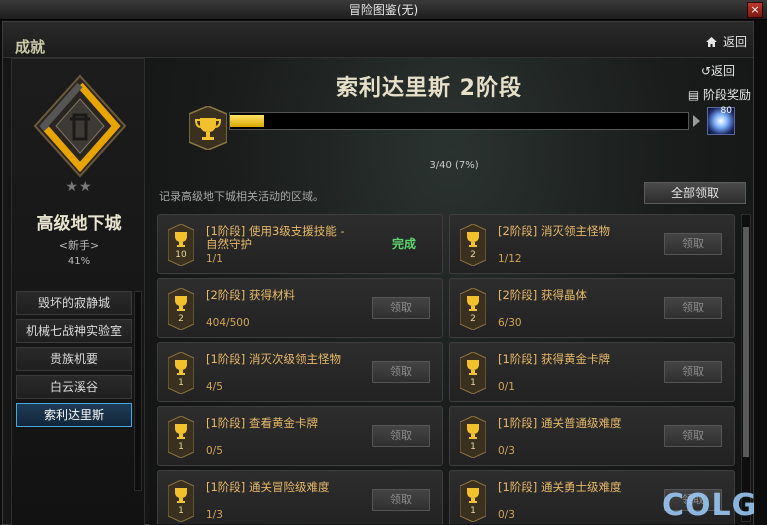 The height and width of the screenshot is (525, 767). I want to click on watermark-logo: COLG, so click(710, 505).